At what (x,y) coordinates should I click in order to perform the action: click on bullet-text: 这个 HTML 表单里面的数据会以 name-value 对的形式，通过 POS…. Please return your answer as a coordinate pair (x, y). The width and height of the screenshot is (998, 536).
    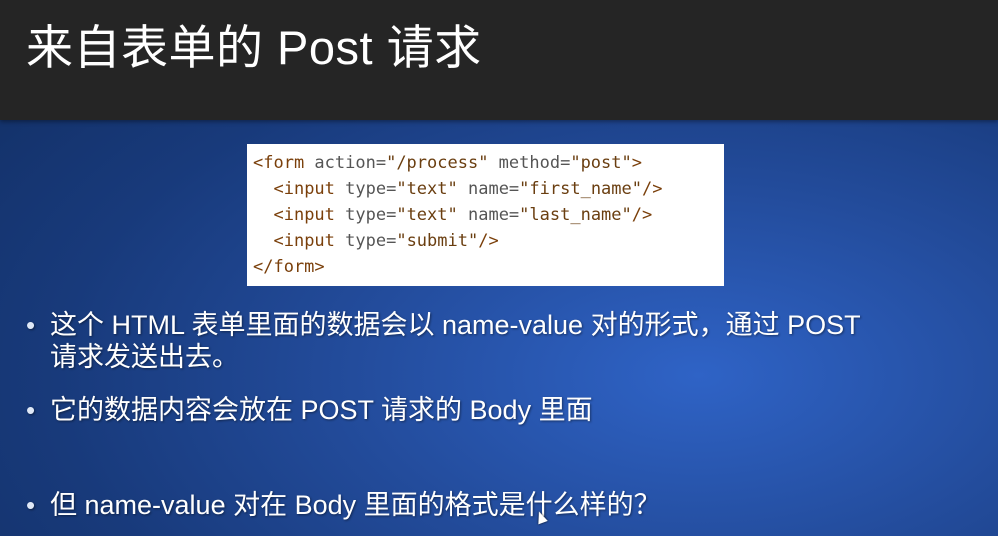
    Looking at the image, I should click on (455, 325).